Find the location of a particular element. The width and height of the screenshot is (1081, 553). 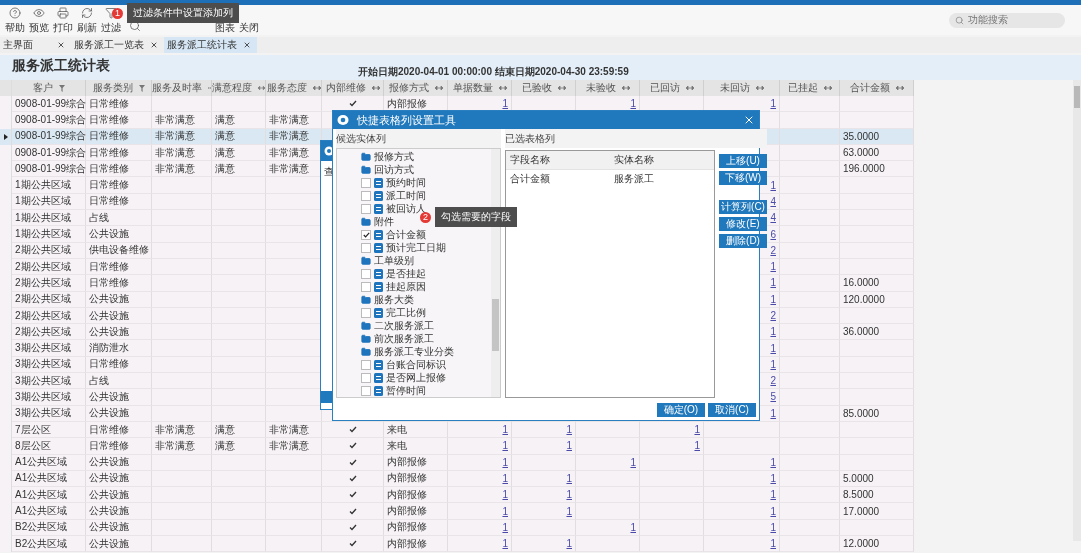

table-cell: 供电设备维修 is located at coordinates (119, 250).